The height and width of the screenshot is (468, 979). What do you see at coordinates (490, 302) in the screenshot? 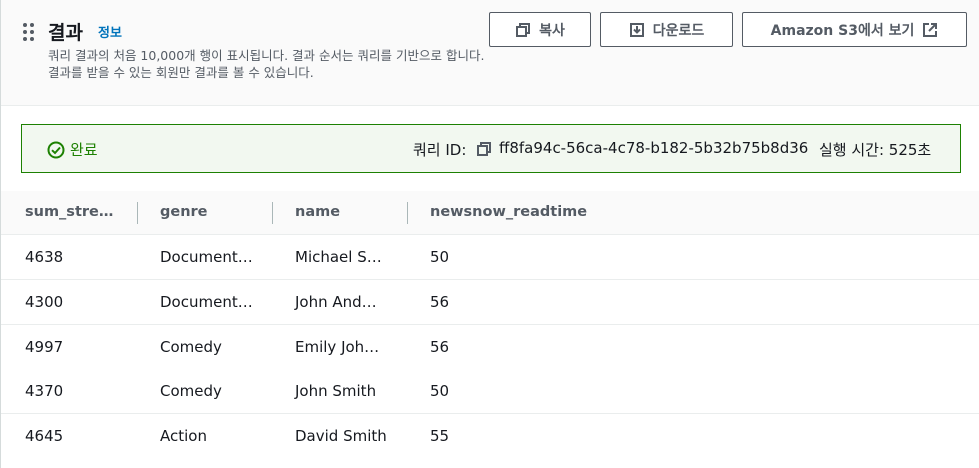
I see `table-row: 4300 Document… John And… 56` at bounding box center [490, 302].